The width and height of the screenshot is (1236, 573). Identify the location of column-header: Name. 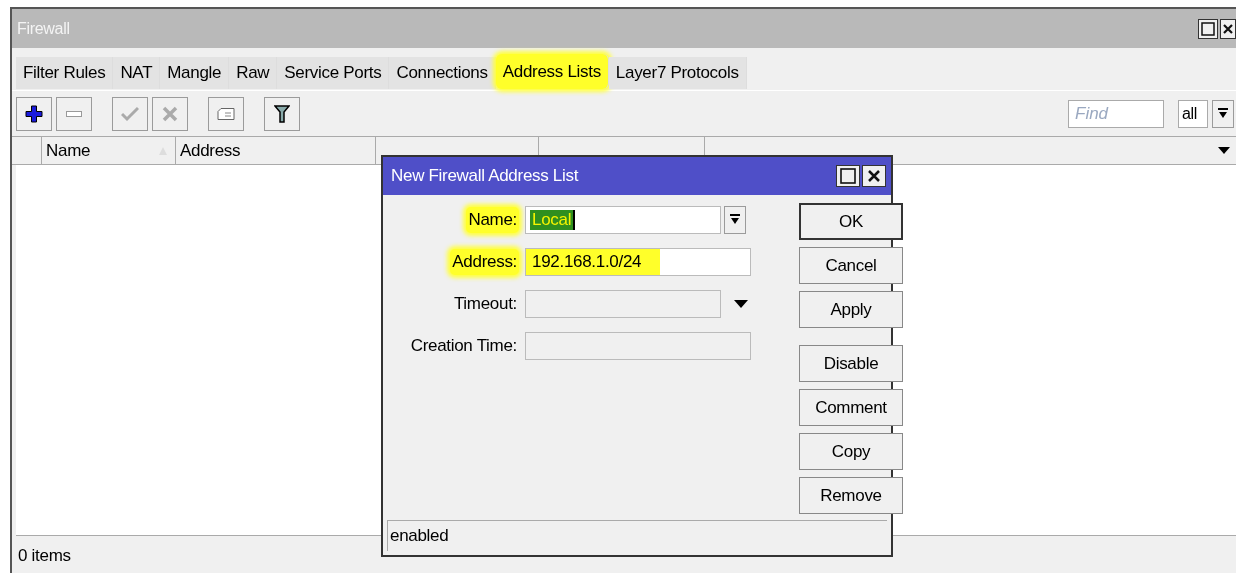
(109, 150).